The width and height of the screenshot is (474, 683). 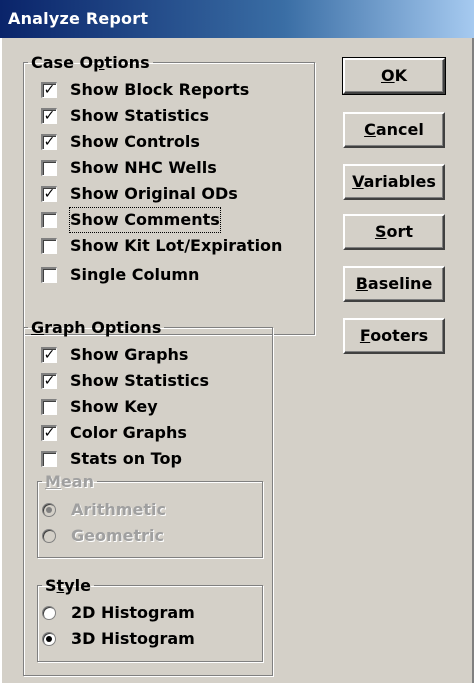 What do you see at coordinates (394, 182) in the screenshot?
I see `variables-button: Variables` at bounding box center [394, 182].